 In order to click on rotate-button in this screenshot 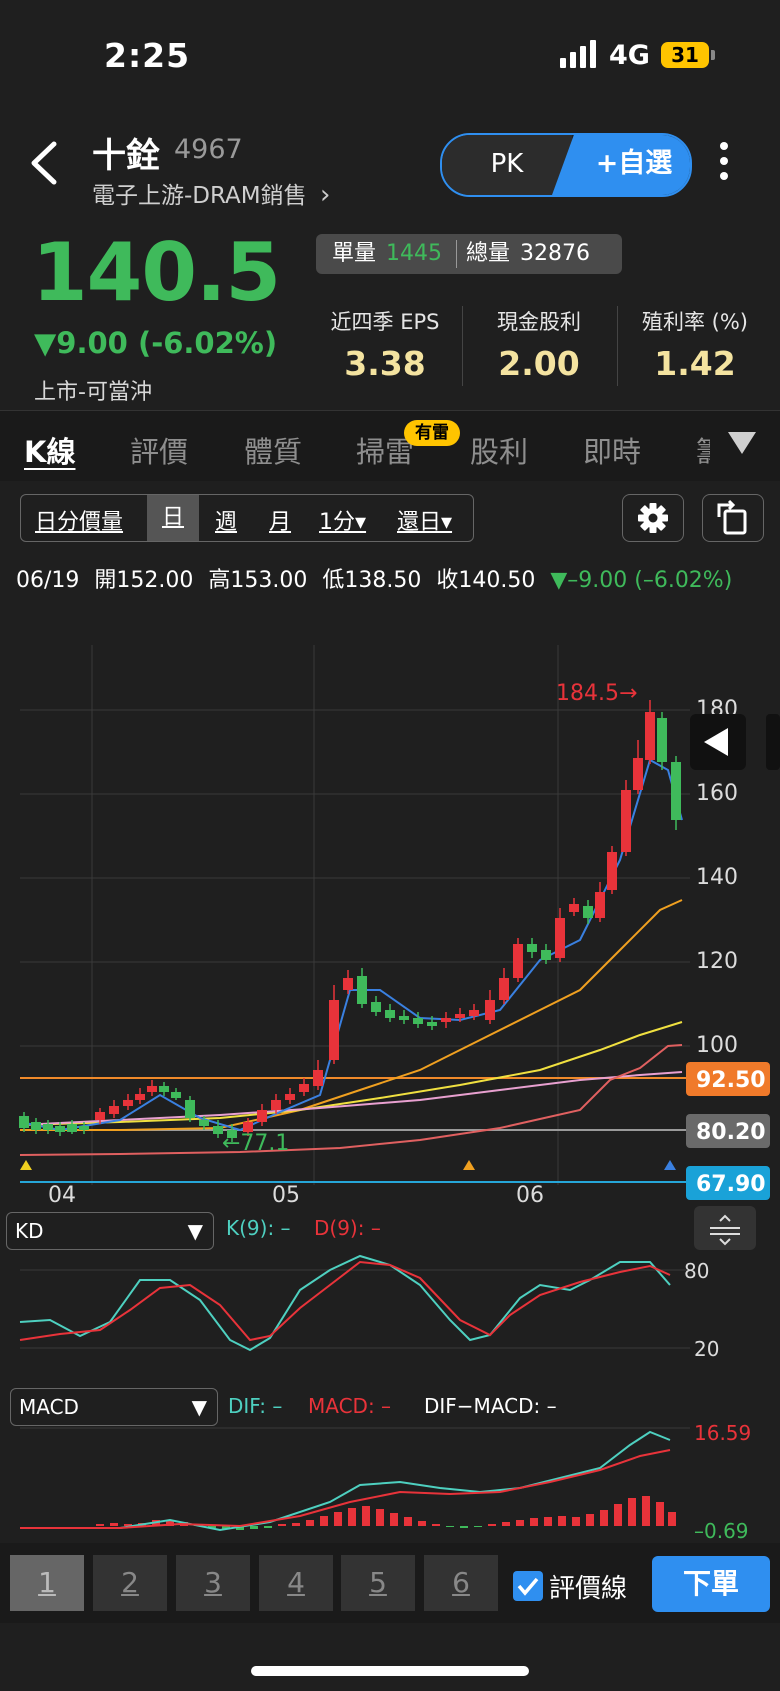, I will do `click(733, 518)`.